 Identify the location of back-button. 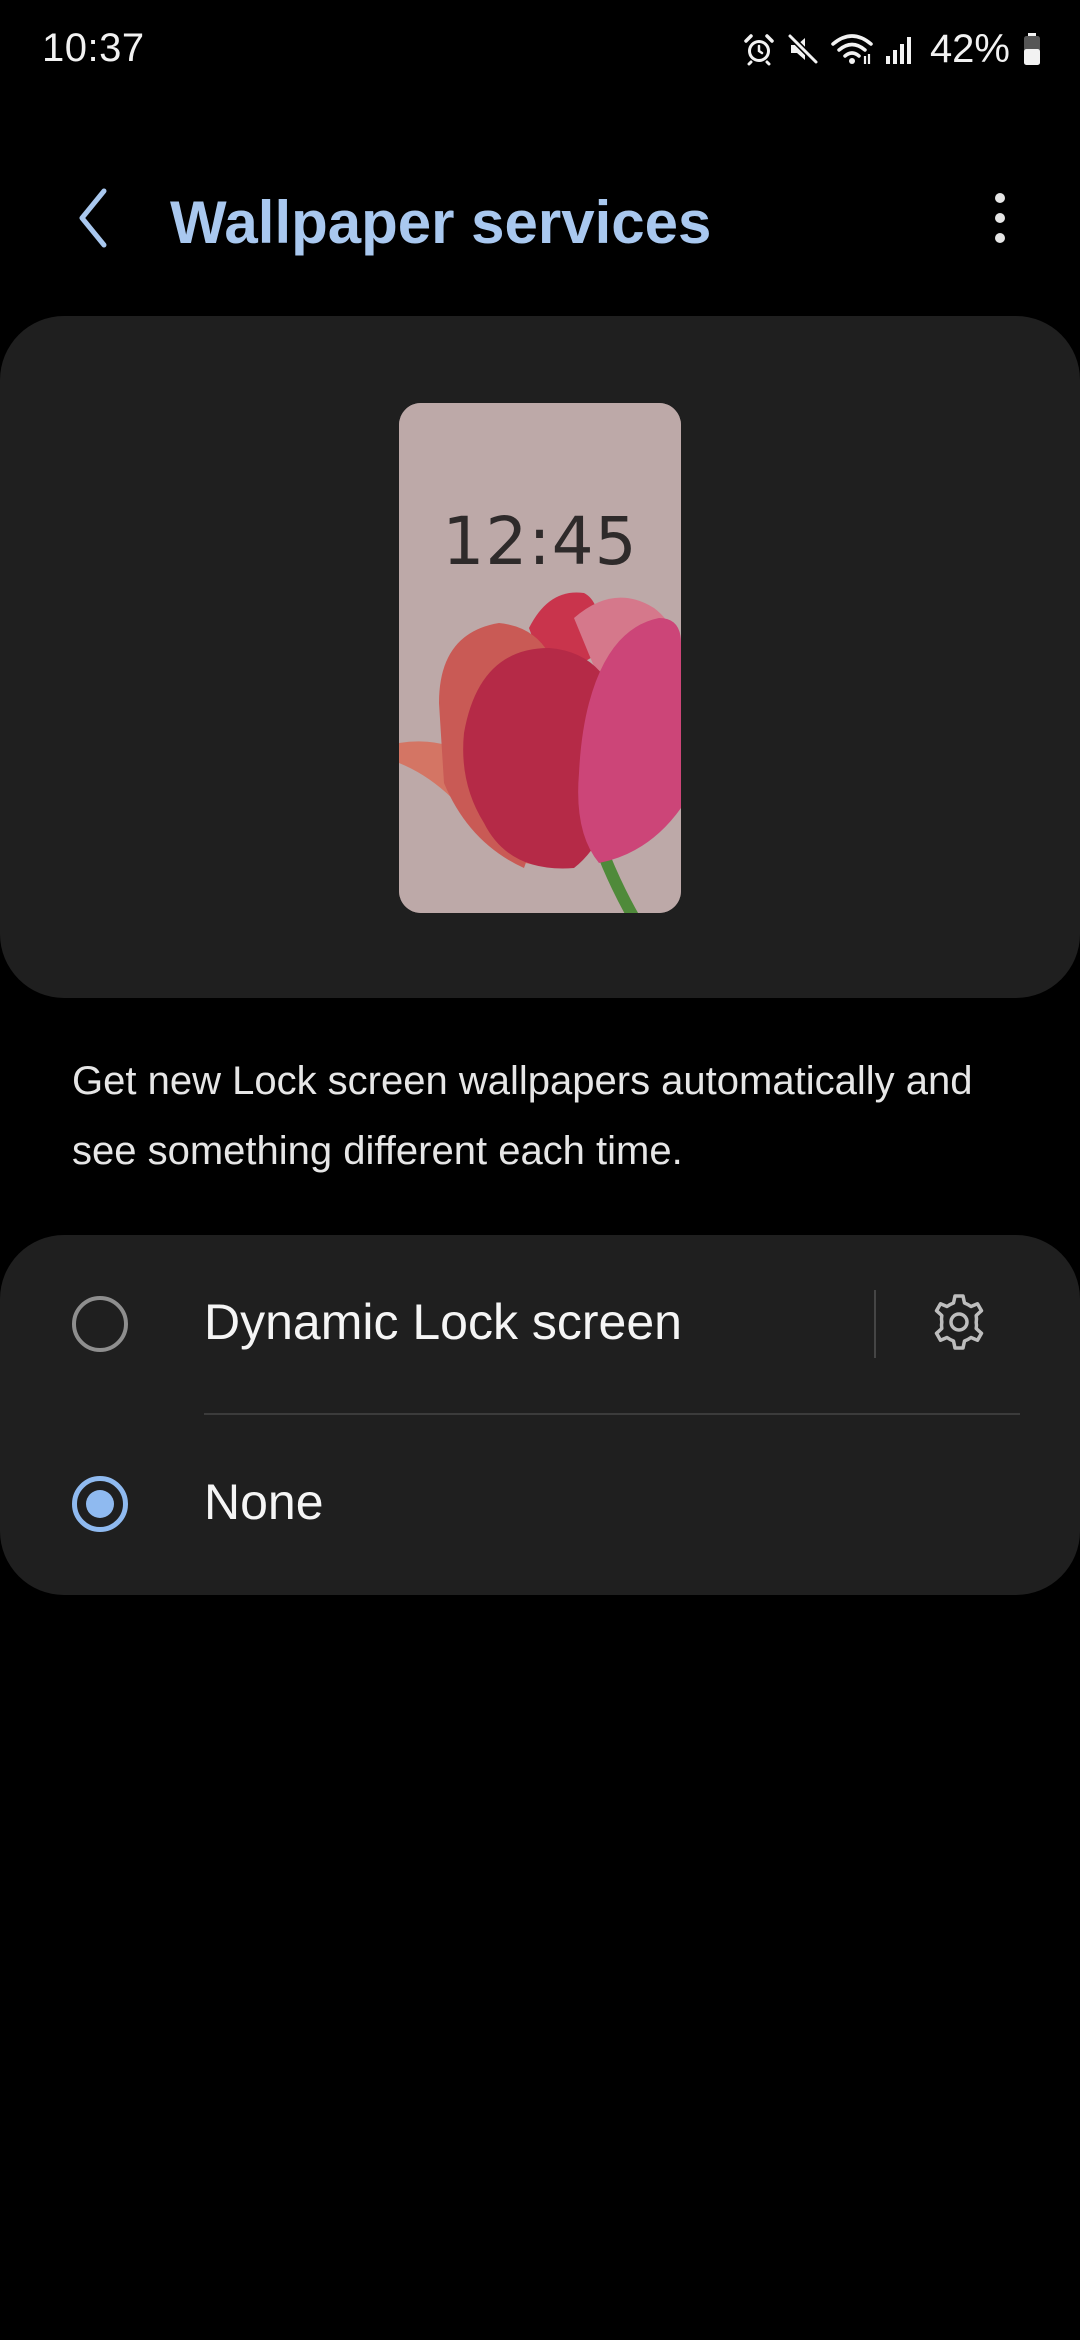
(94, 220).